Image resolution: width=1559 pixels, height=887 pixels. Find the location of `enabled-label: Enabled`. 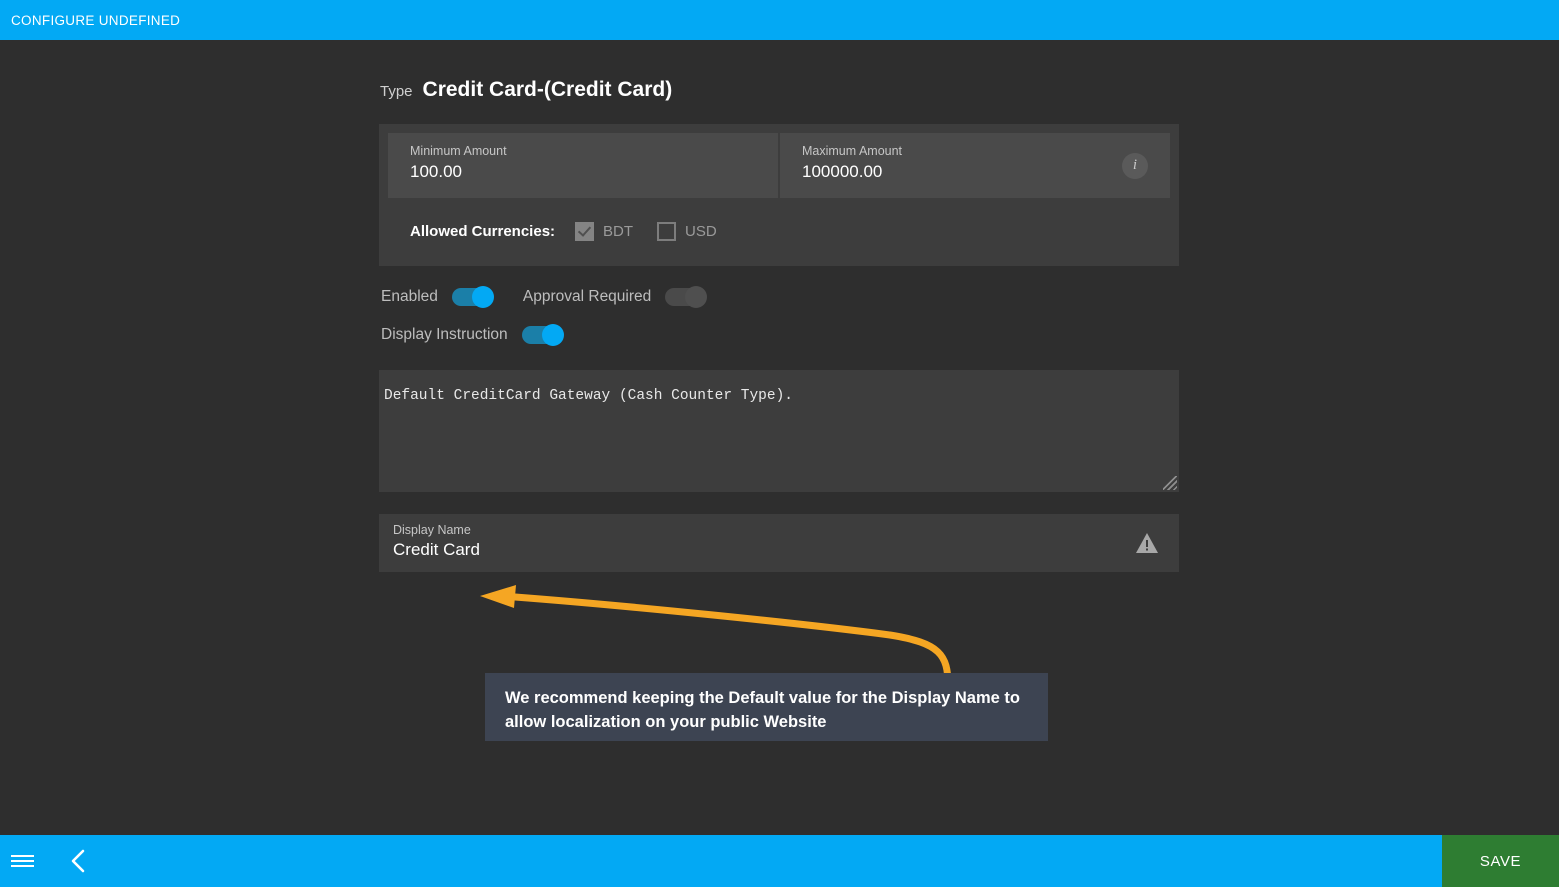

enabled-label: Enabled is located at coordinates (409, 296).